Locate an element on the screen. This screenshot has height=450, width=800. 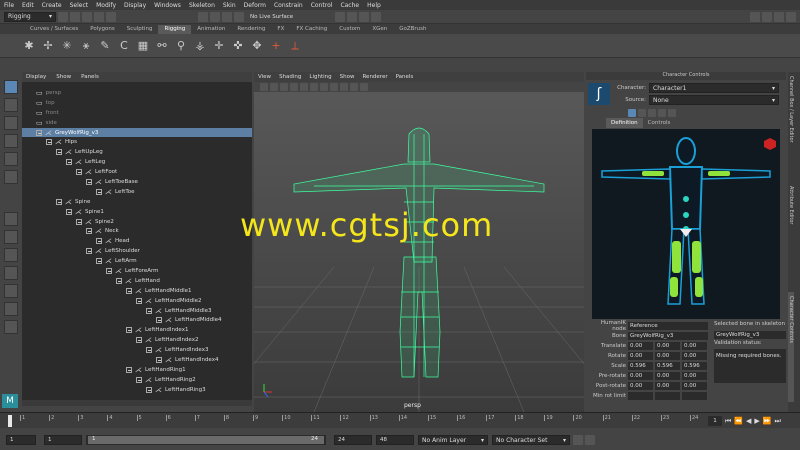
image-plane-icon is located at coordinates (284, 87).